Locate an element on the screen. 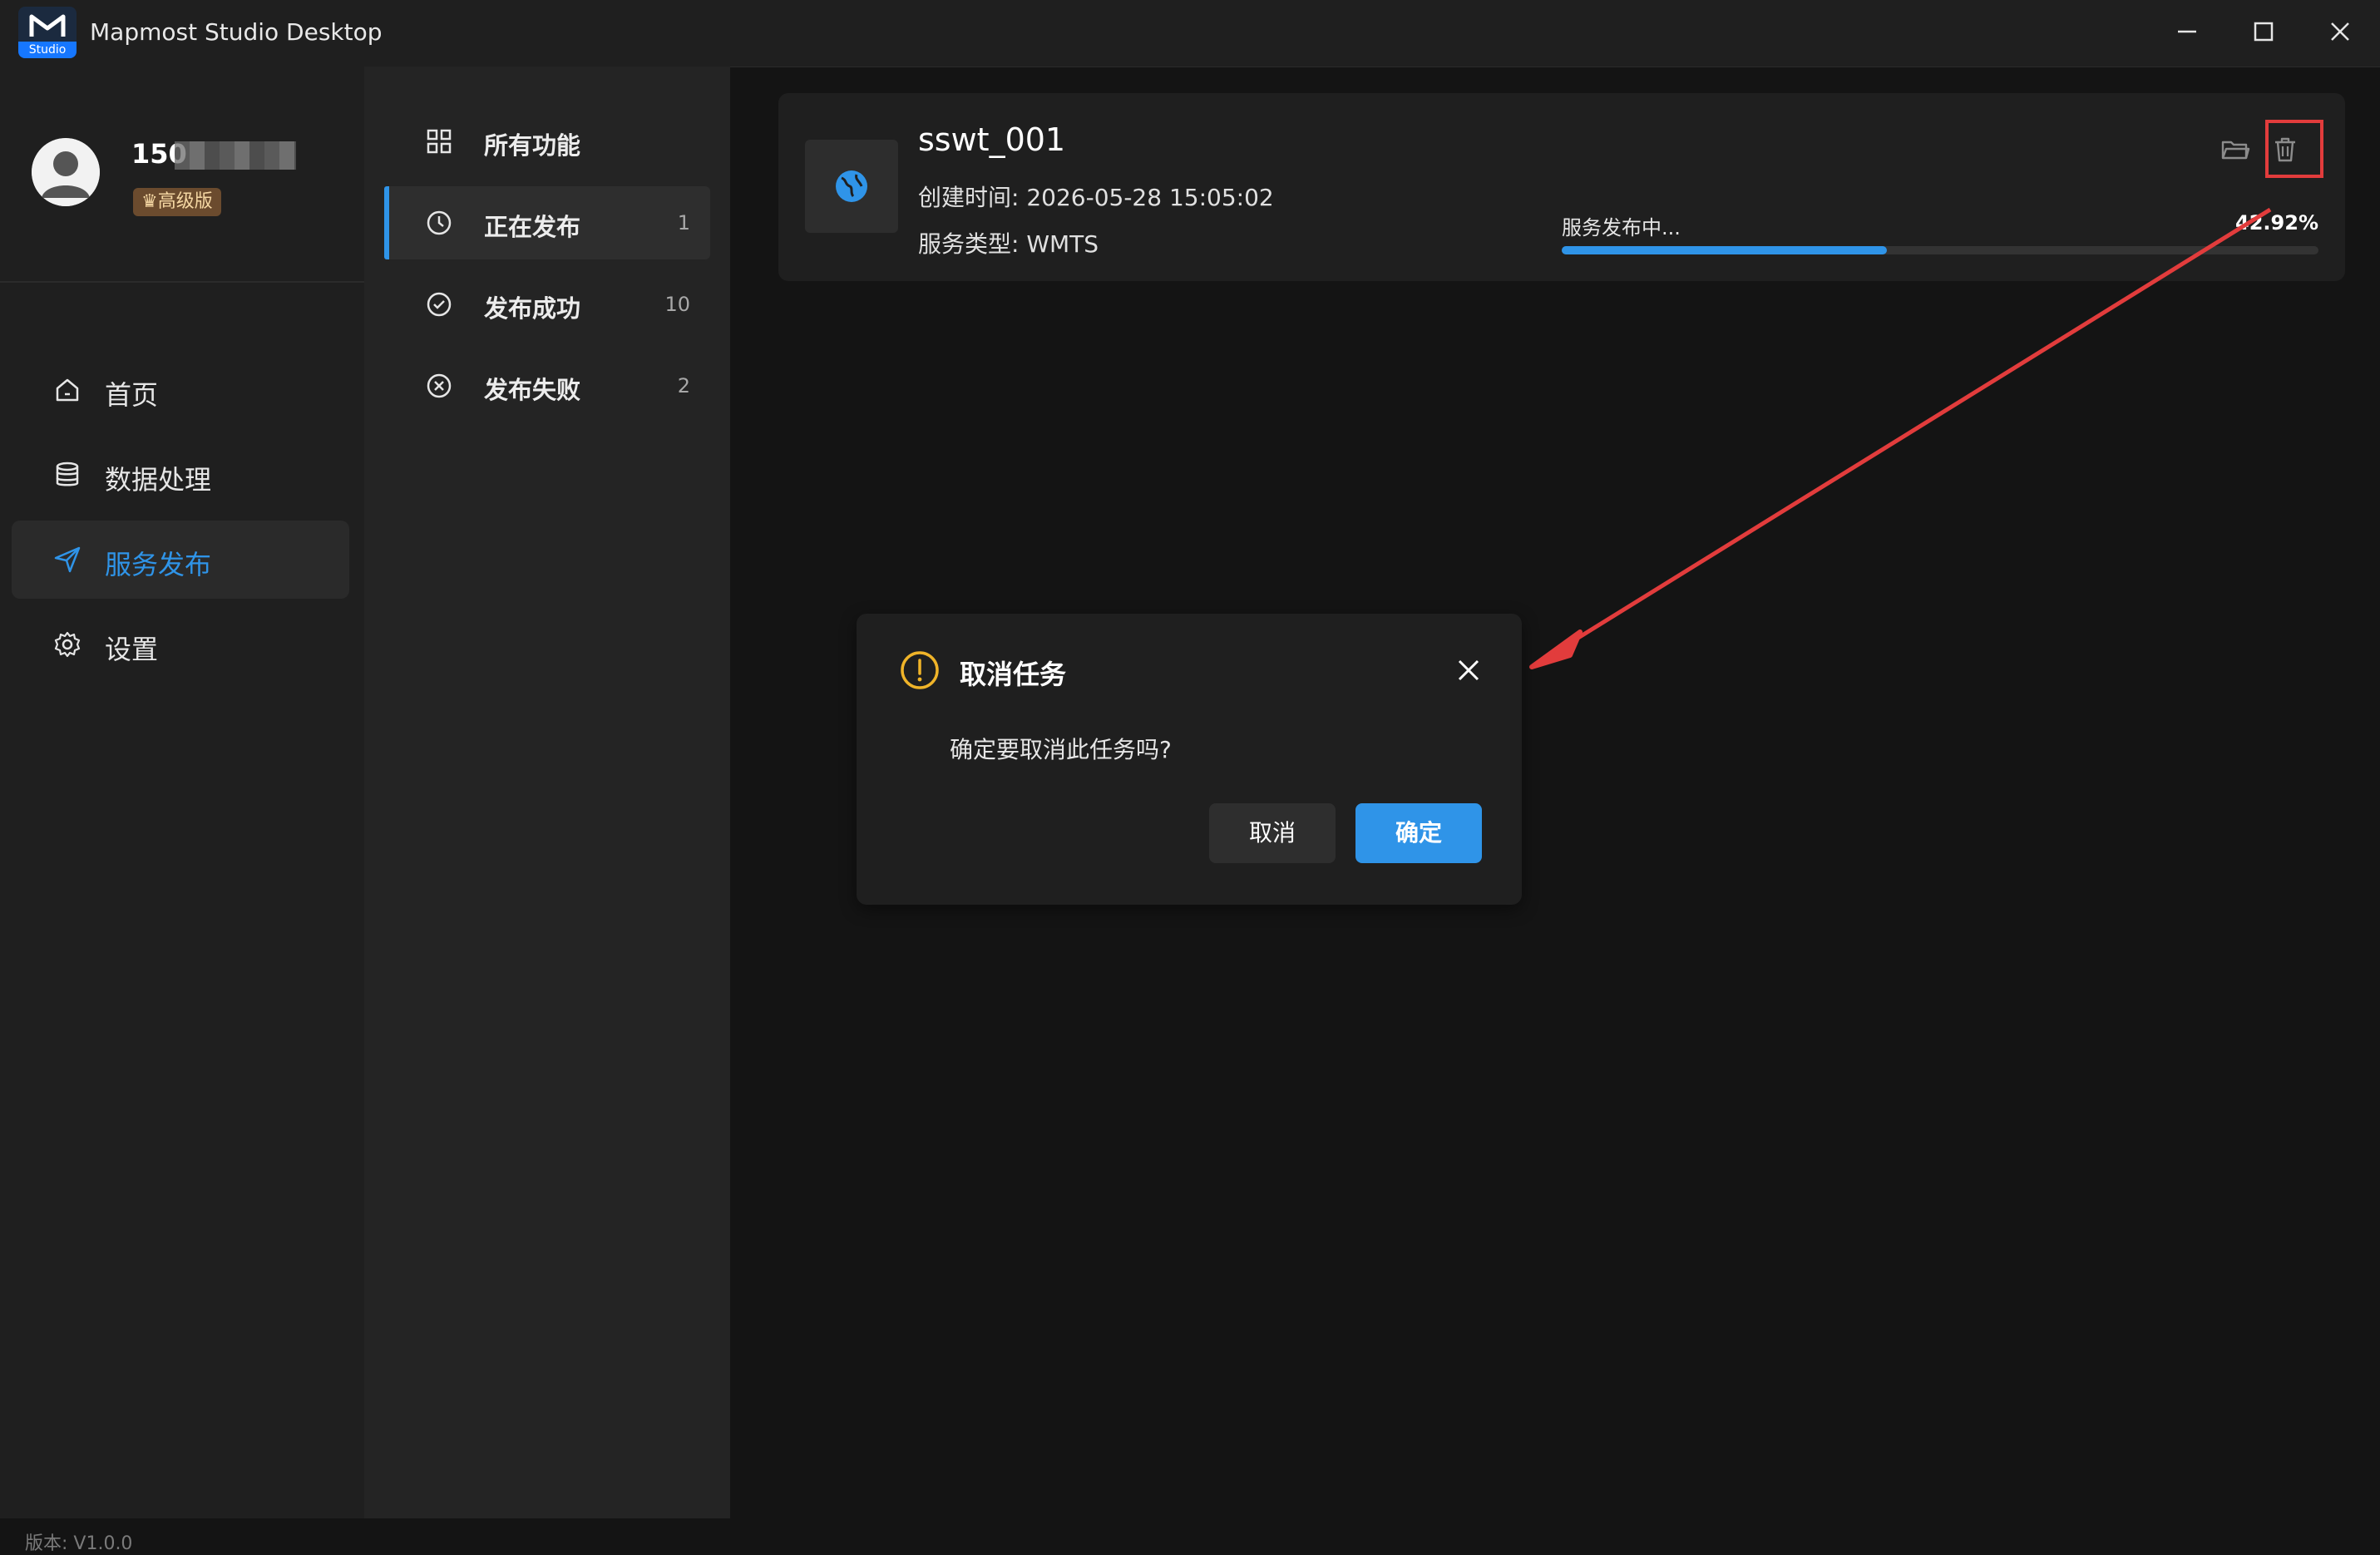 The width and height of the screenshot is (2380, 1555). title-bar: Studio Mapmost Studio Desktop is located at coordinates (1190, 33).